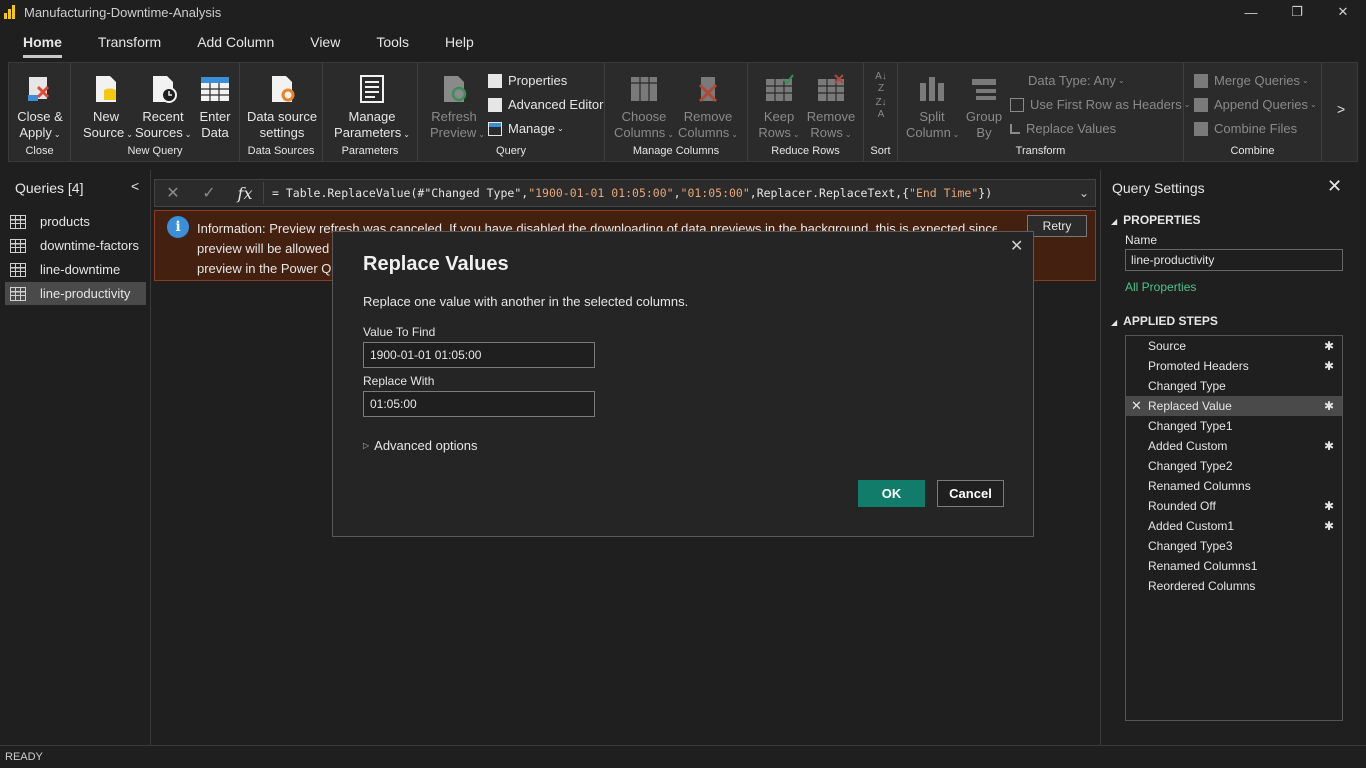 The image size is (1366, 768). Describe the element at coordinates (75, 269) in the screenshot. I see `query-item-line-downtime: line-downtime` at that location.